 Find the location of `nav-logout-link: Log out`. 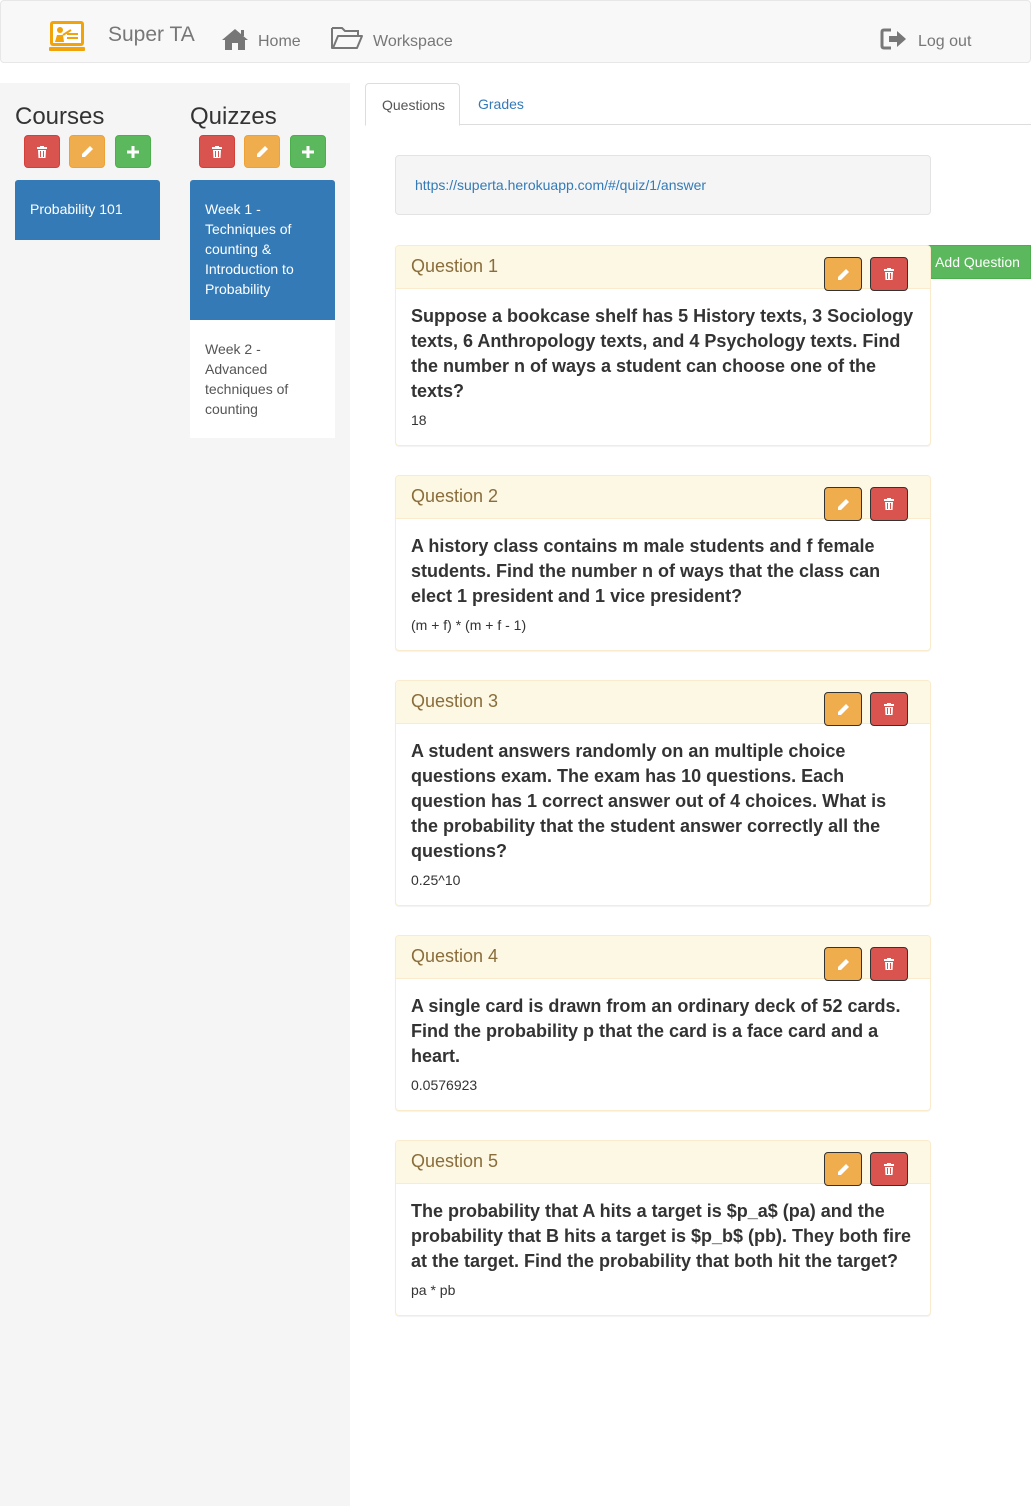

nav-logout-link: Log out is located at coordinates (925, 34).